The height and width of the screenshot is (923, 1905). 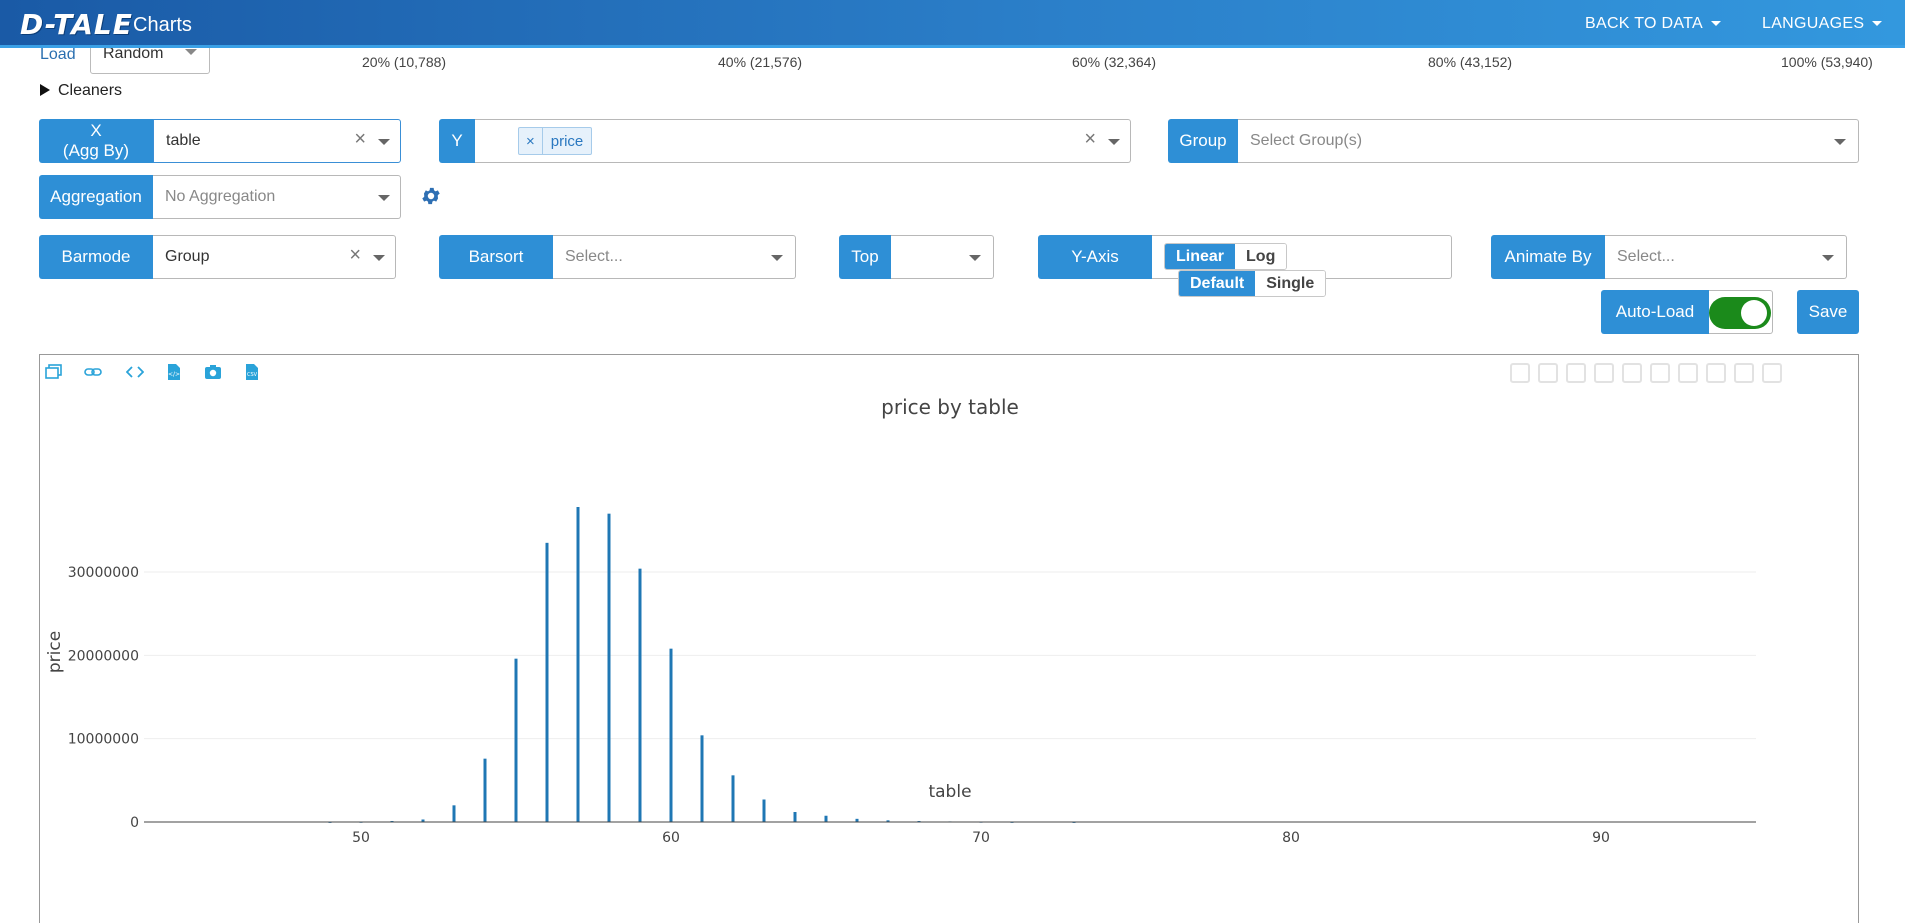 What do you see at coordinates (103, 573) in the screenshot?
I see `y-tick-label: 30000000` at bounding box center [103, 573].